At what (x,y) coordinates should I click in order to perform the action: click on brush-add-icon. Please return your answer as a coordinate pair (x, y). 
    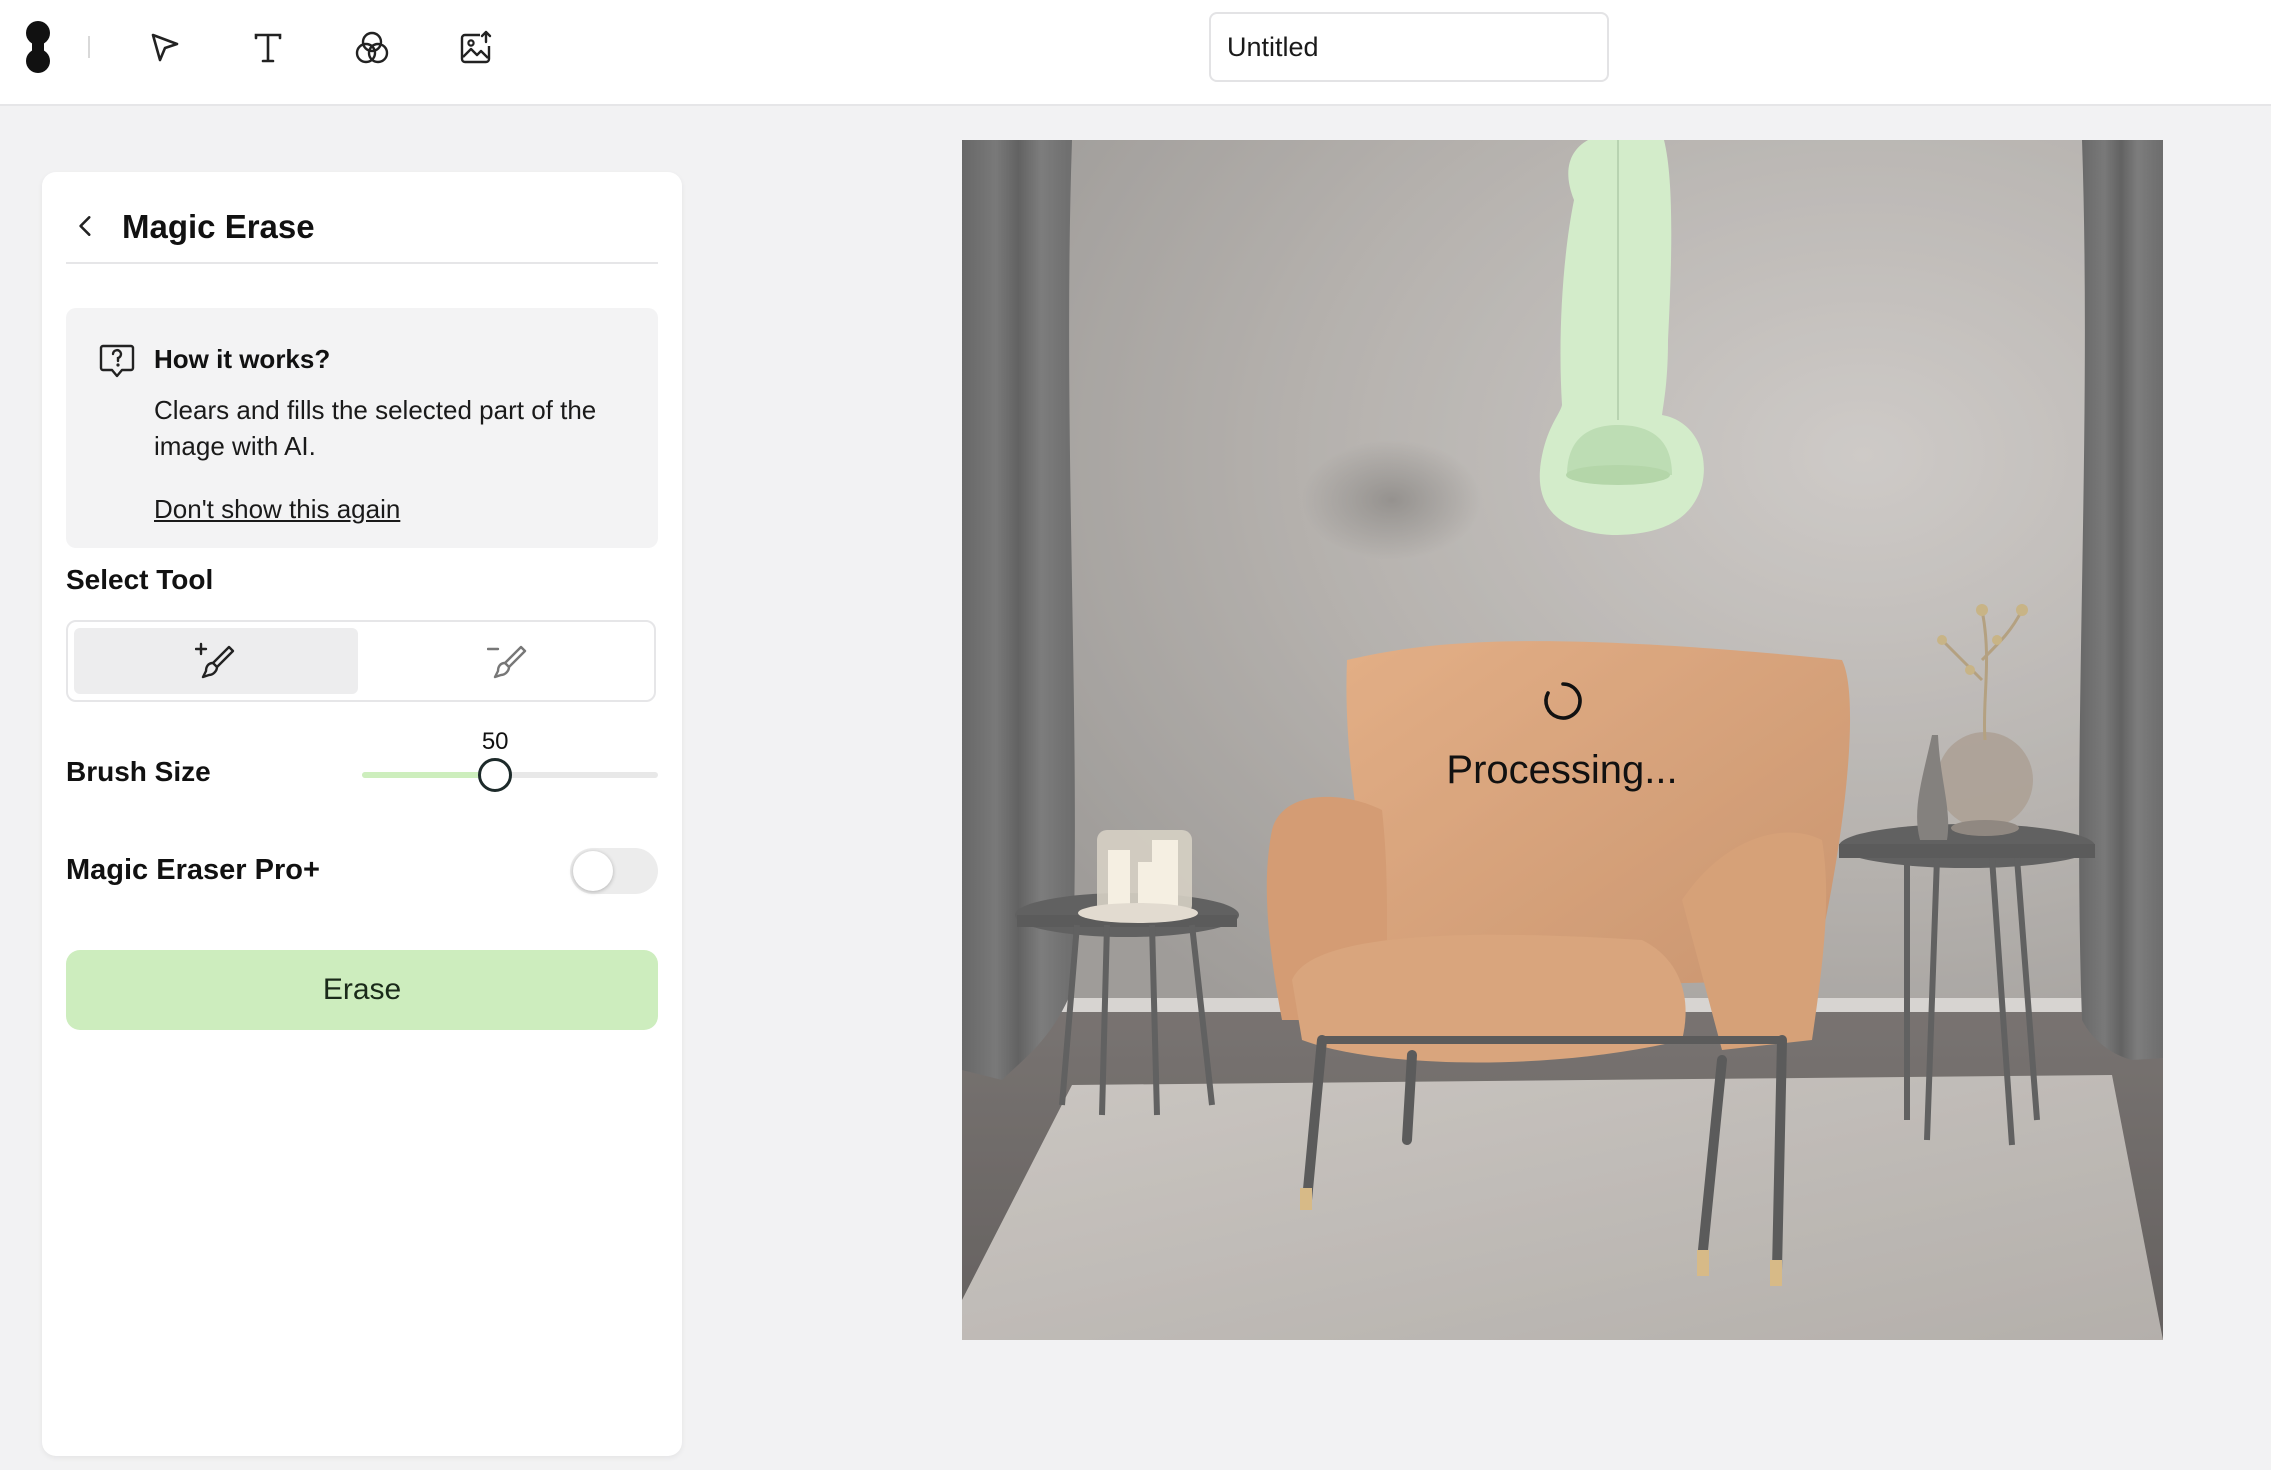
    Looking at the image, I should click on (215, 660).